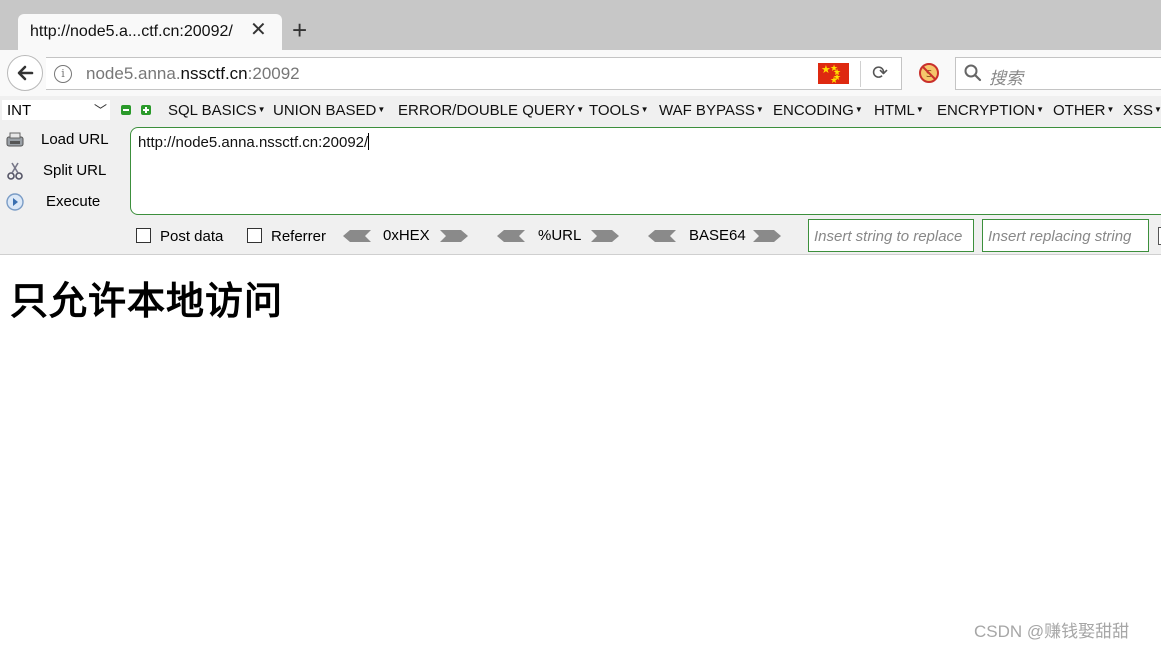 This screenshot has width=1161, height=647. What do you see at coordinates (929, 73) in the screenshot?
I see `noscript-icon: S` at bounding box center [929, 73].